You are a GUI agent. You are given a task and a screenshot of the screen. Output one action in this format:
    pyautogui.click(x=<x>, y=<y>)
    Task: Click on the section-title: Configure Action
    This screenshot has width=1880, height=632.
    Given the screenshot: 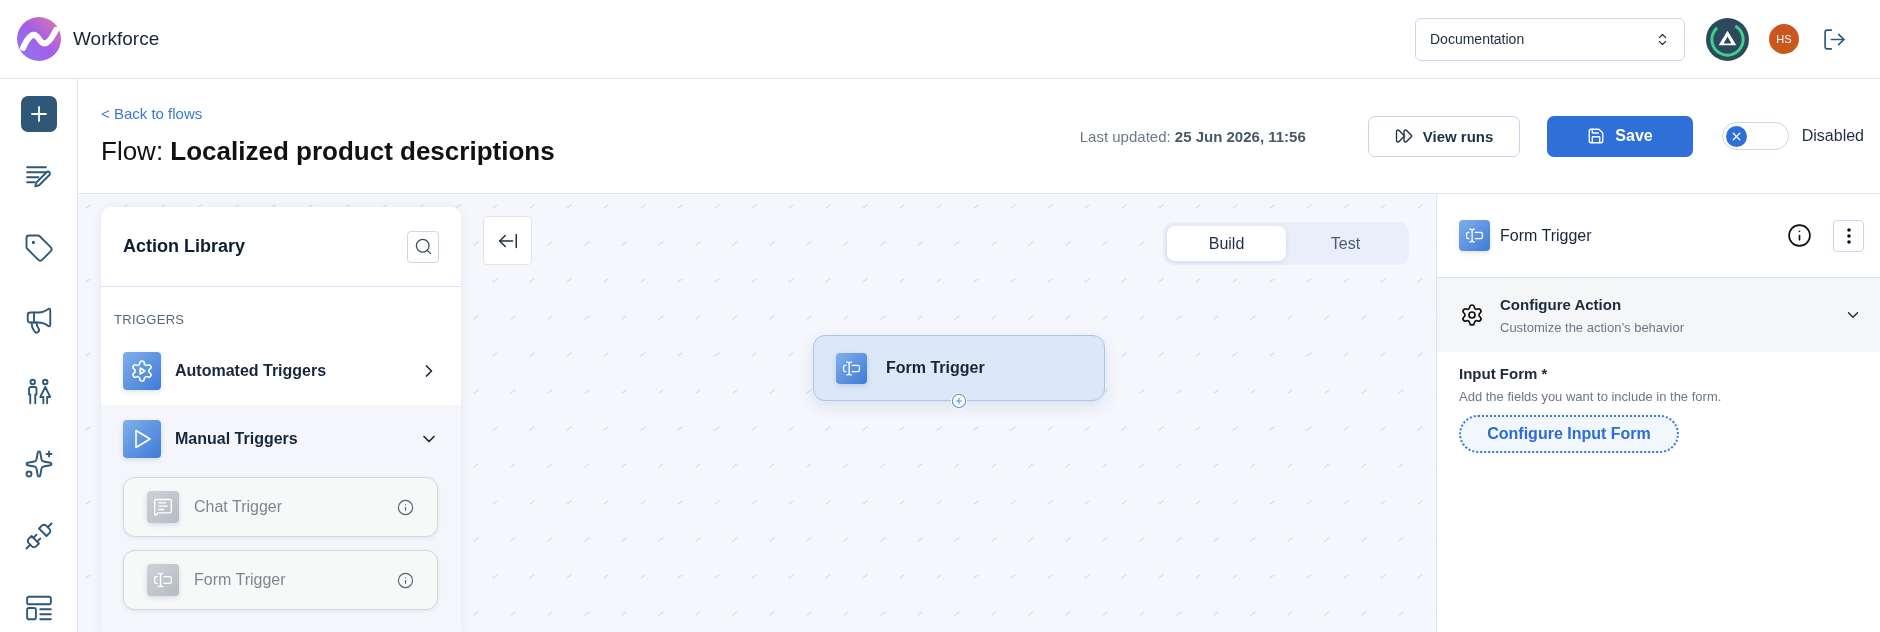 What is the action you would take?
    pyautogui.click(x=1561, y=304)
    